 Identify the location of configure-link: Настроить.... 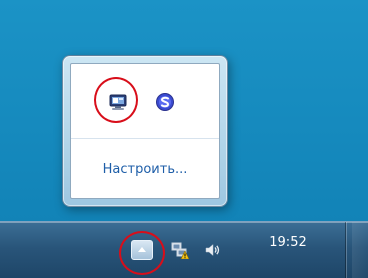
(145, 169).